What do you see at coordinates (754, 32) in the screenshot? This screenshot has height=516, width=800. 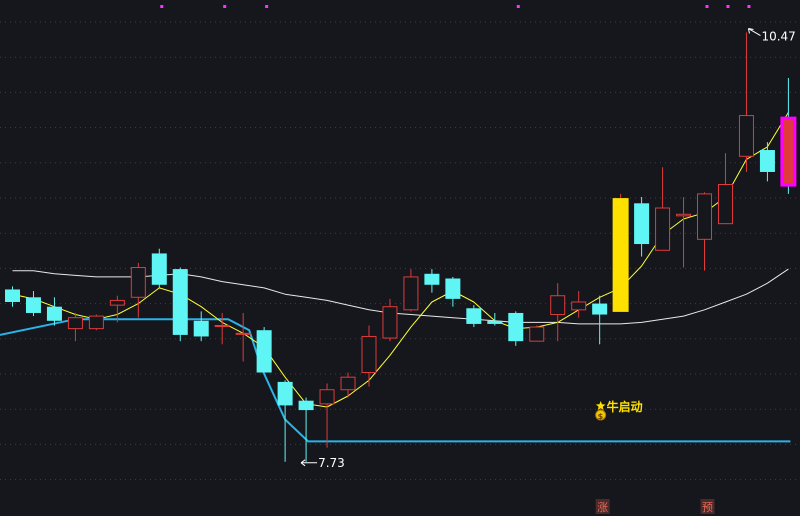 I see `high-arrow` at bounding box center [754, 32].